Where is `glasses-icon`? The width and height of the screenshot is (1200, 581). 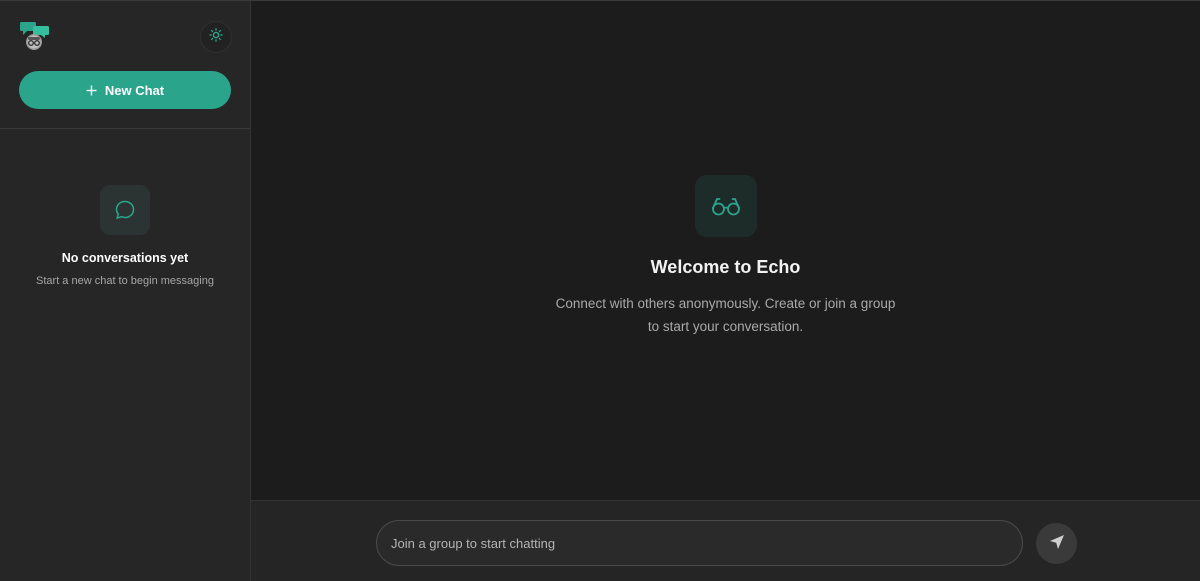
glasses-icon is located at coordinates (725, 206).